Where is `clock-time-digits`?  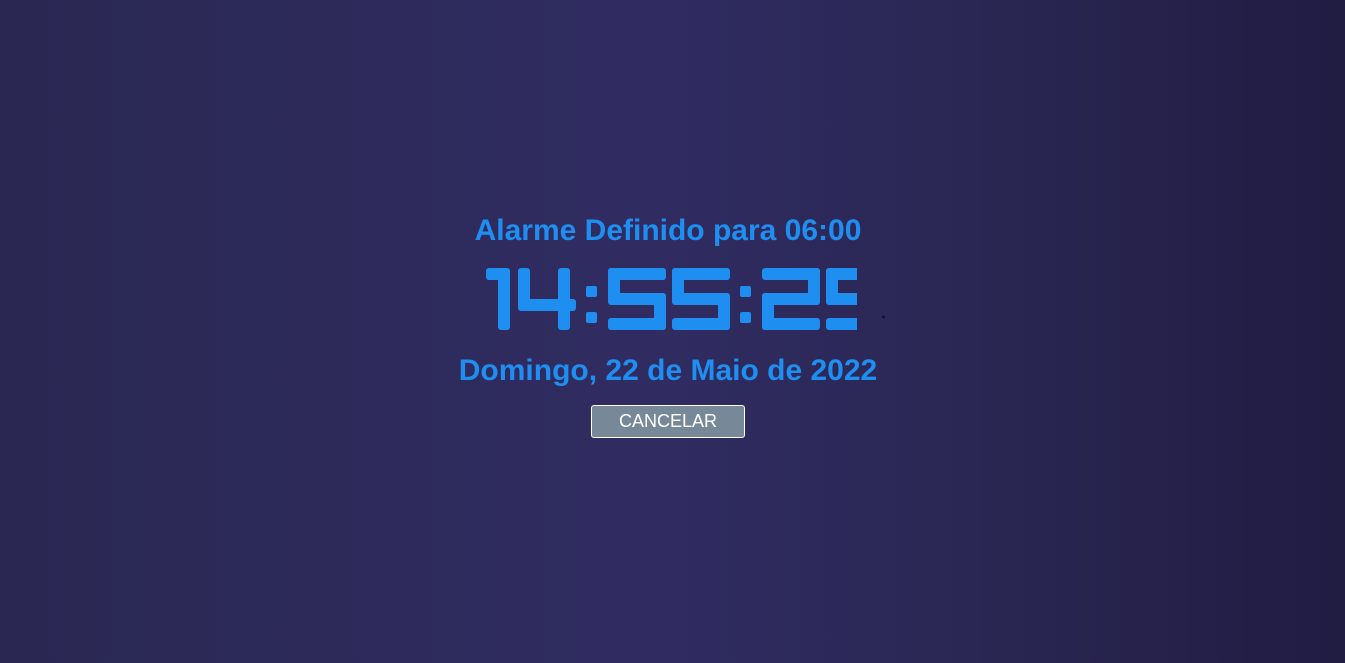 clock-time-digits is located at coordinates (671, 299).